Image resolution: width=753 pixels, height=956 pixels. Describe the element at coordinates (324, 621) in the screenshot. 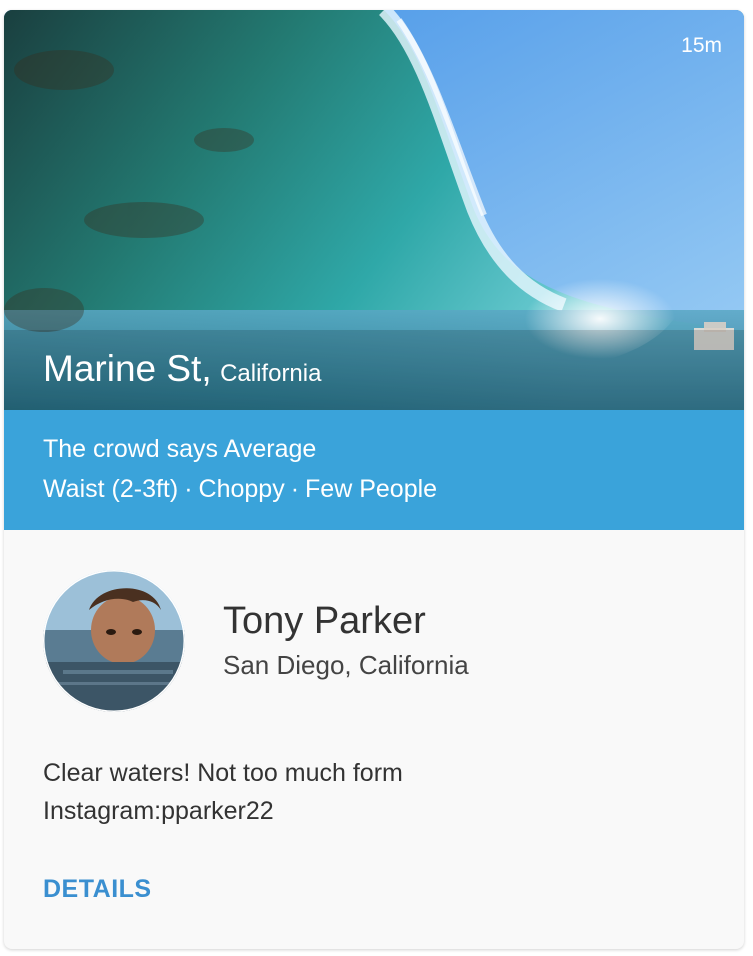

I see `user-name: Tony Parker` at that location.